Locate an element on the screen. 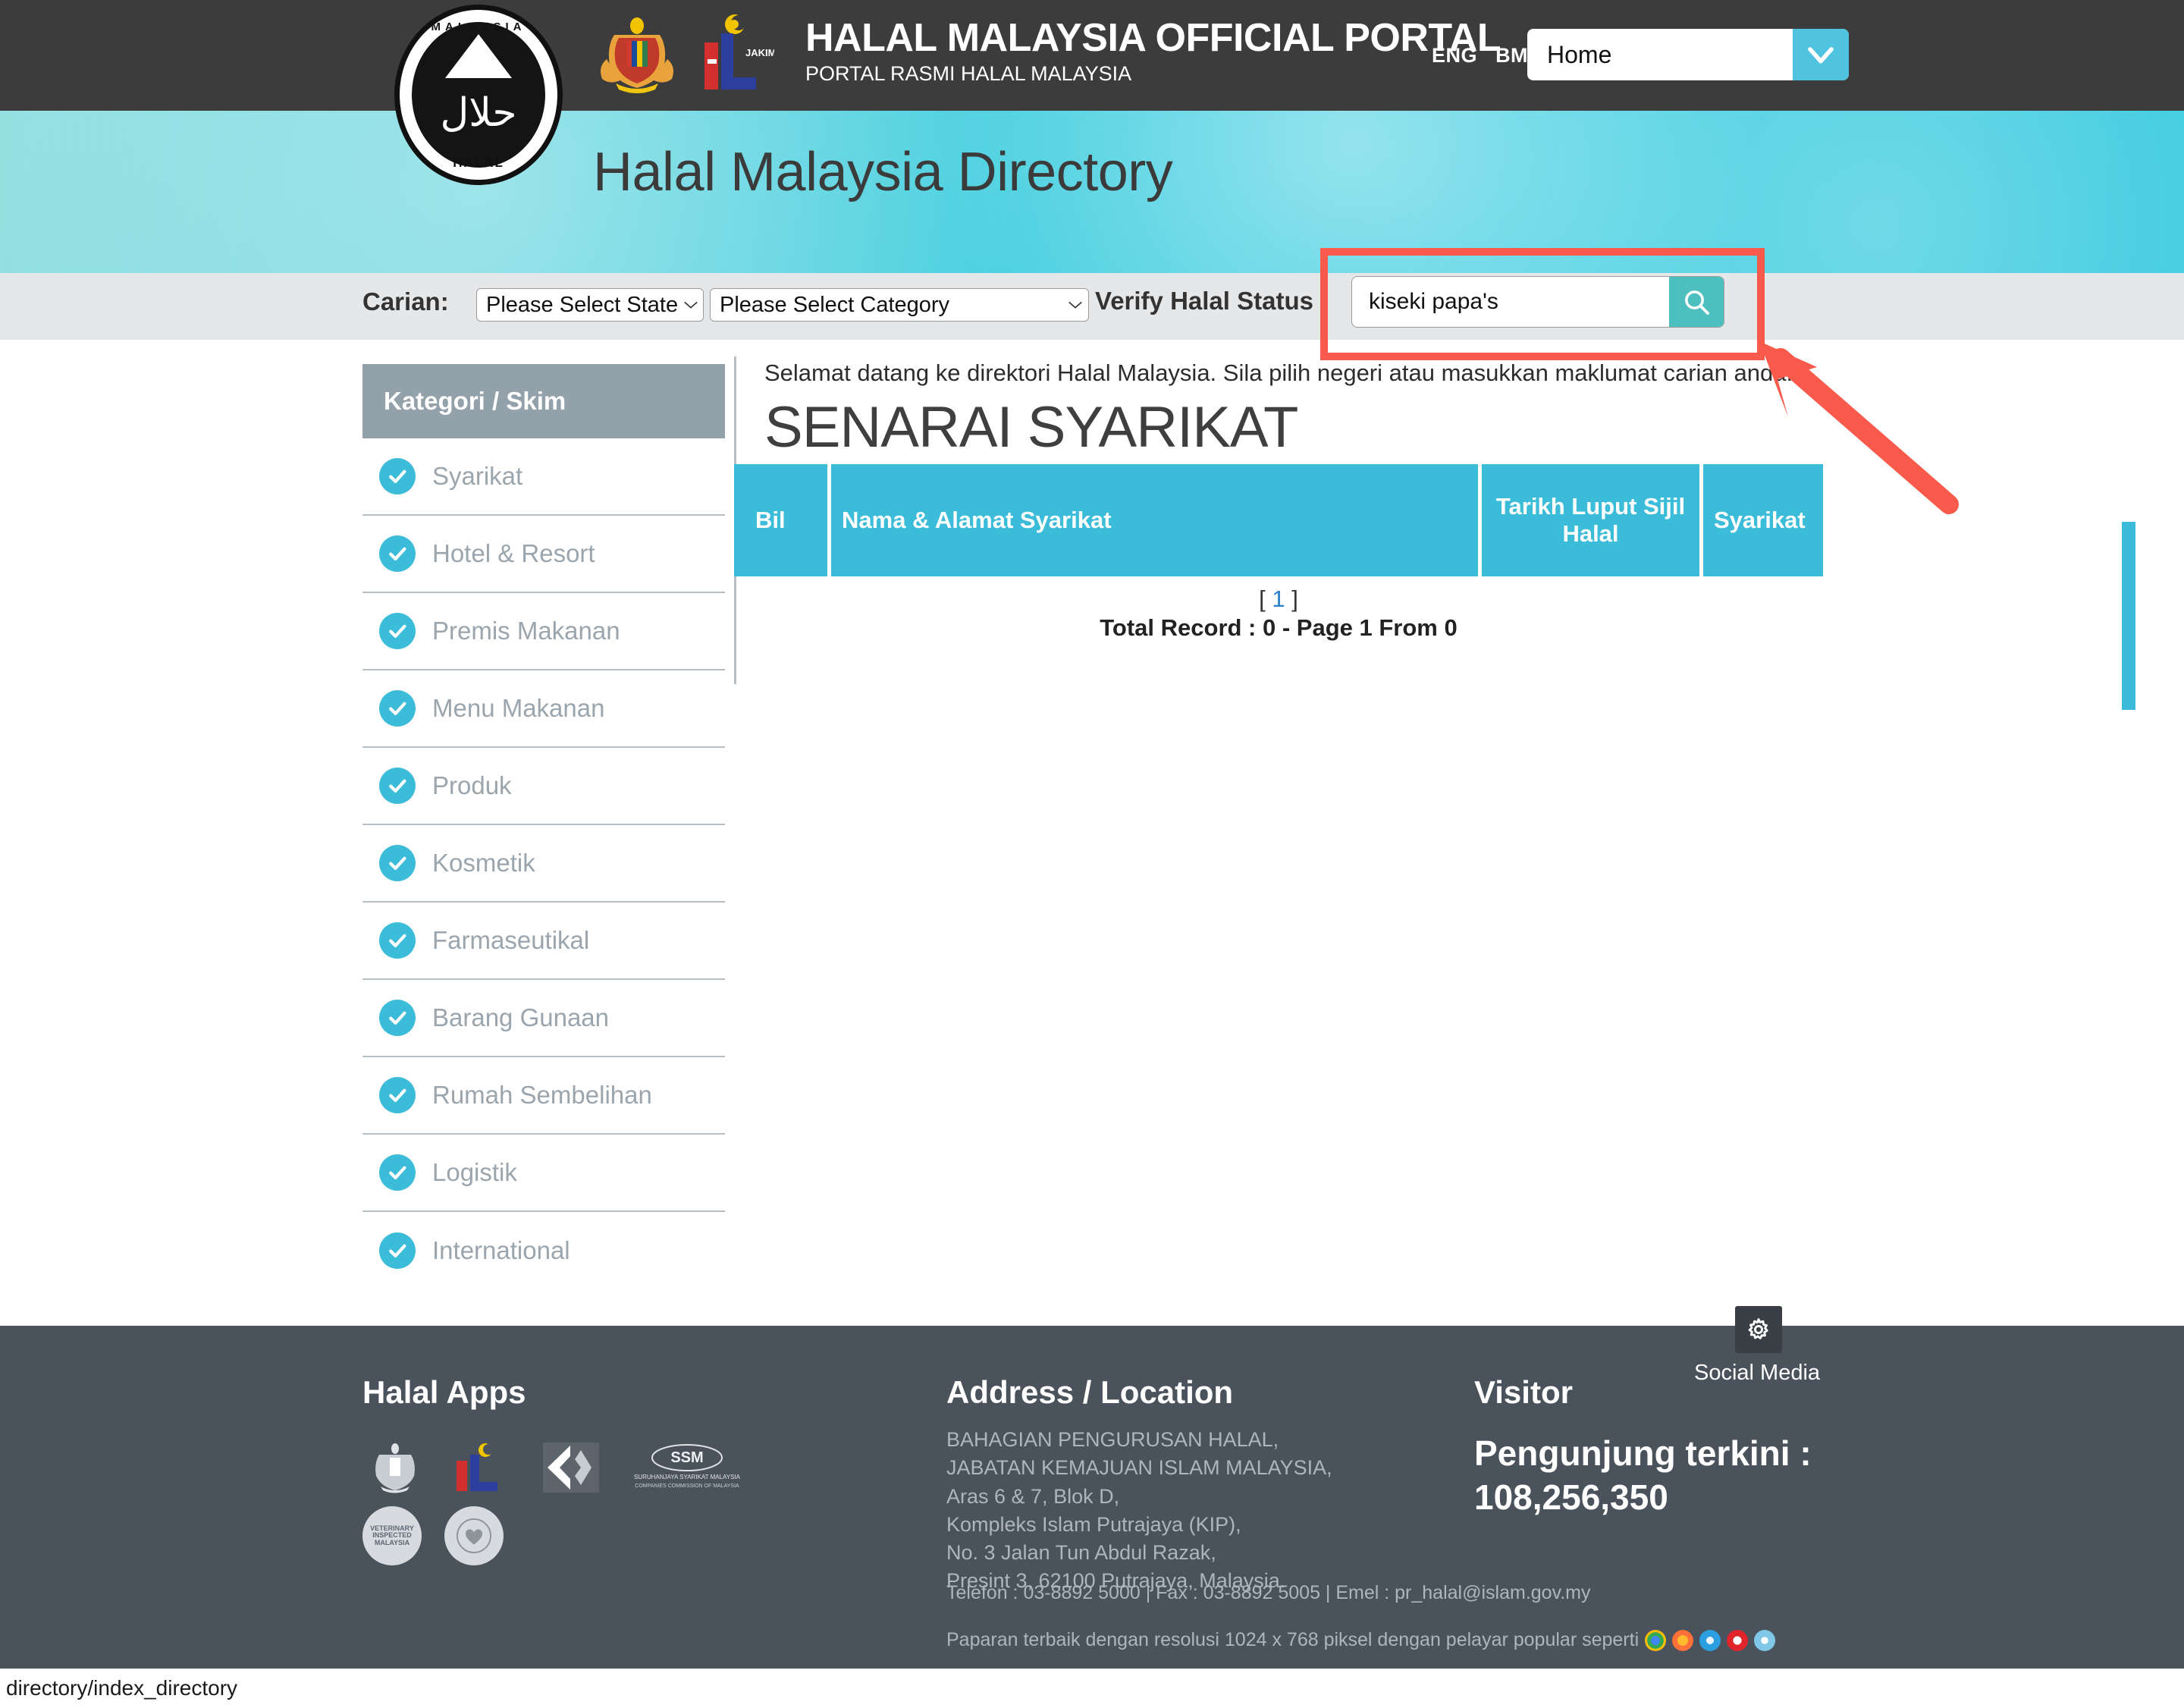 This screenshot has width=2184, height=1708. nav-dropdown-value: Home is located at coordinates (1579, 54).